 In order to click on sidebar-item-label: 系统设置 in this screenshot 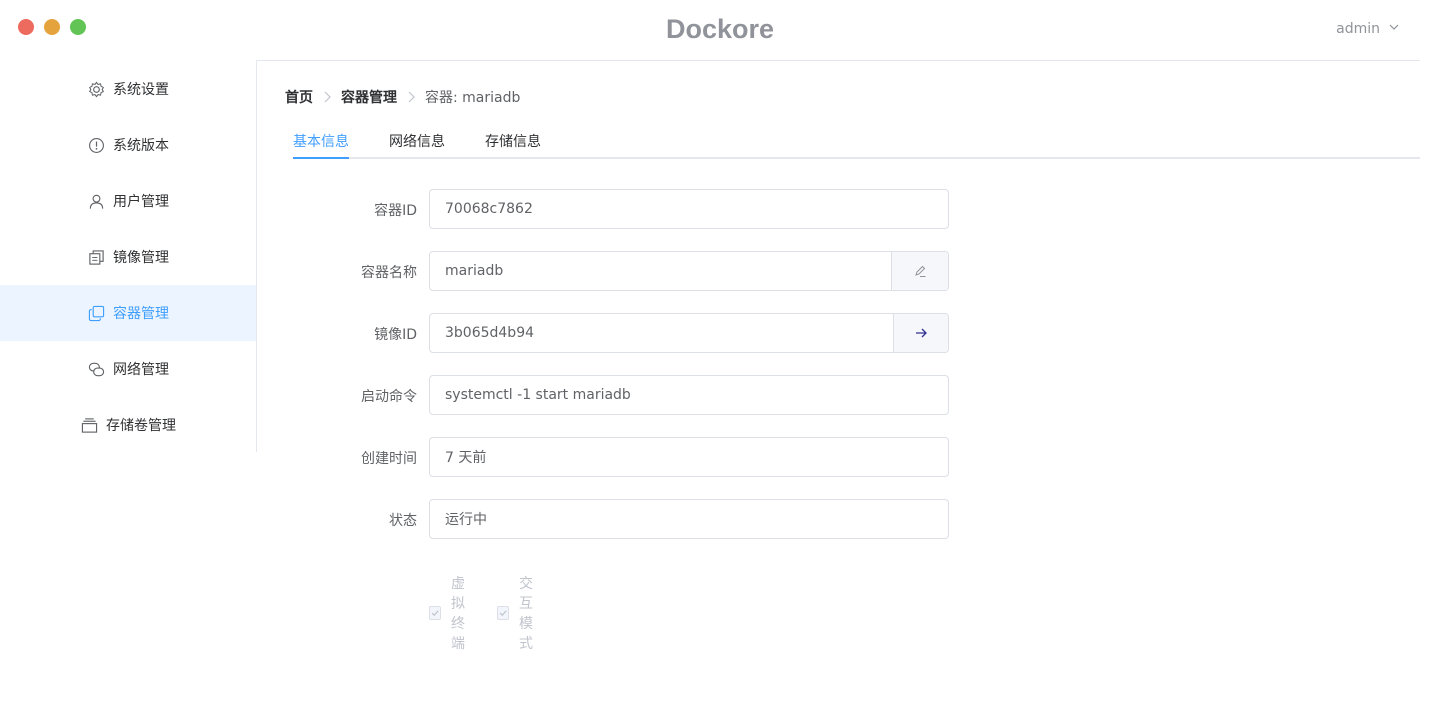, I will do `click(141, 90)`.